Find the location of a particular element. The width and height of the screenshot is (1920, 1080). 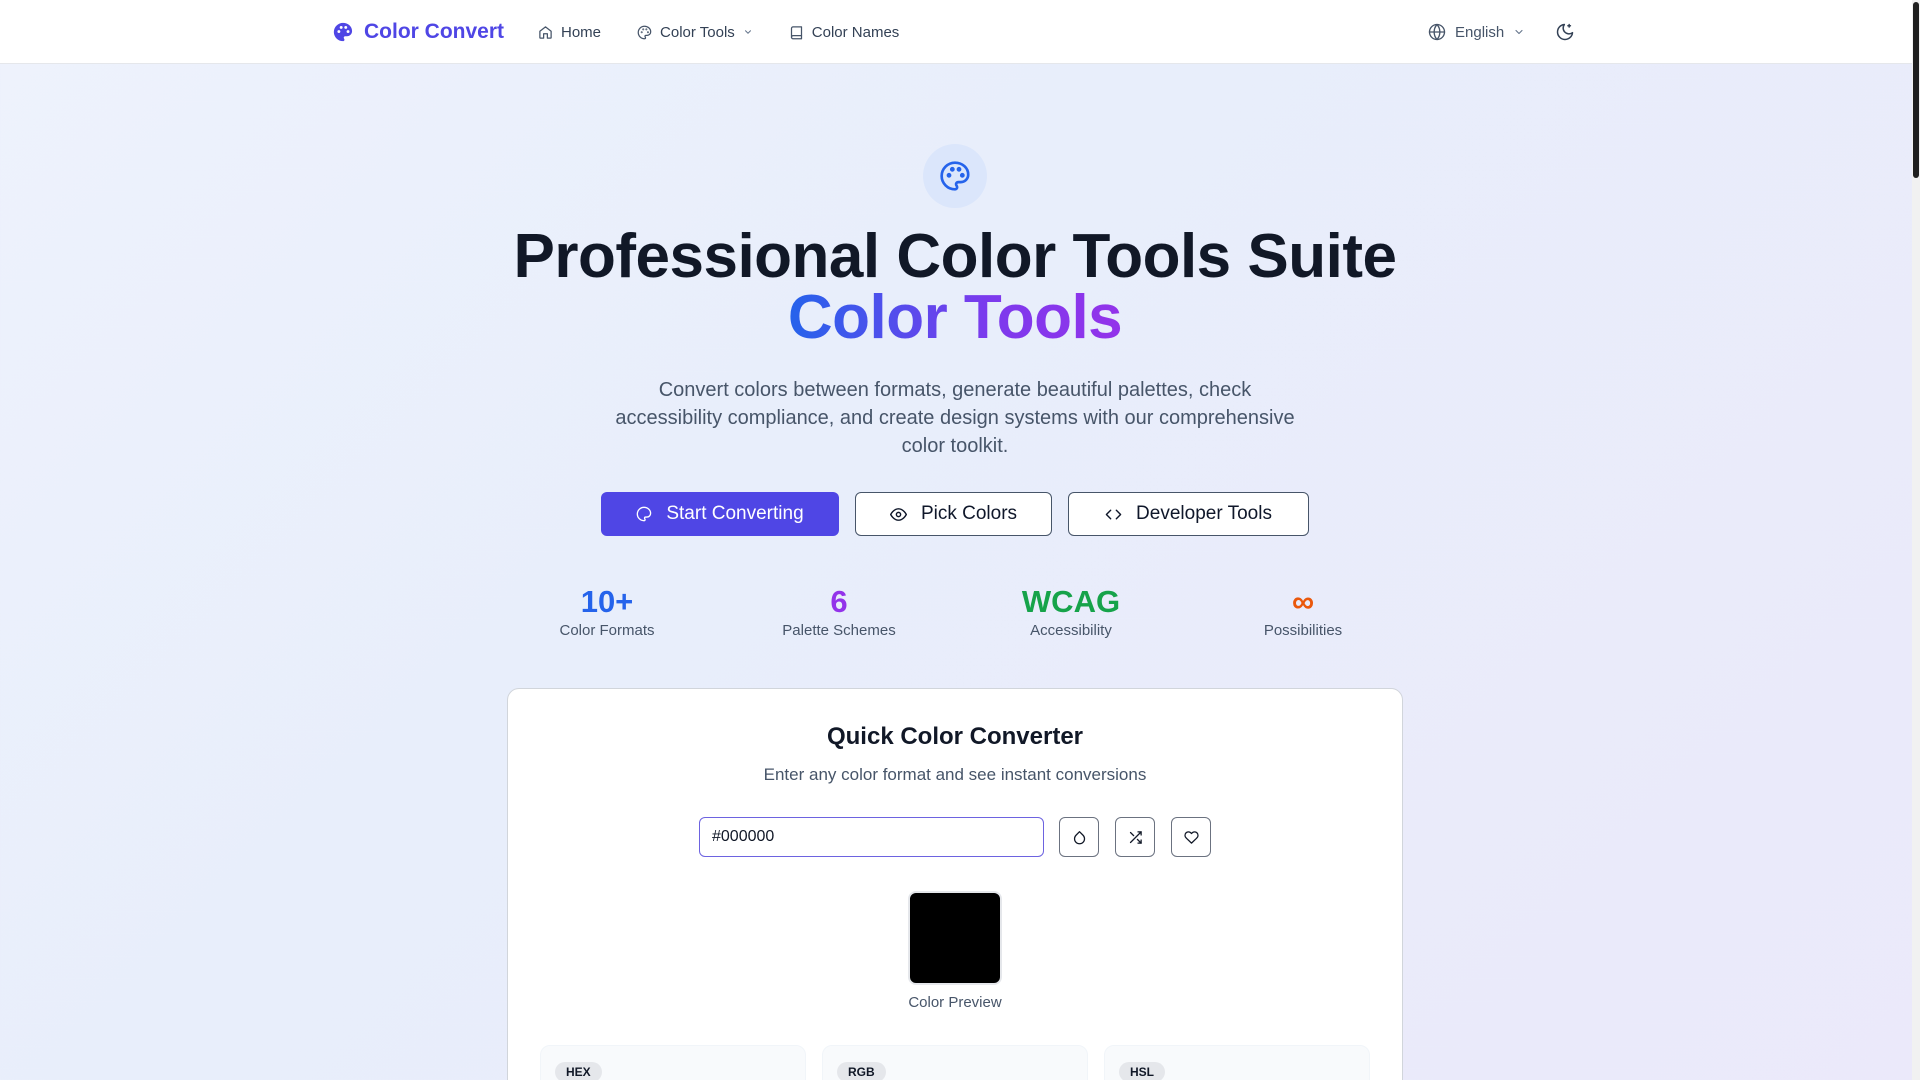

stat-value: ∞ is located at coordinates (1303, 601).